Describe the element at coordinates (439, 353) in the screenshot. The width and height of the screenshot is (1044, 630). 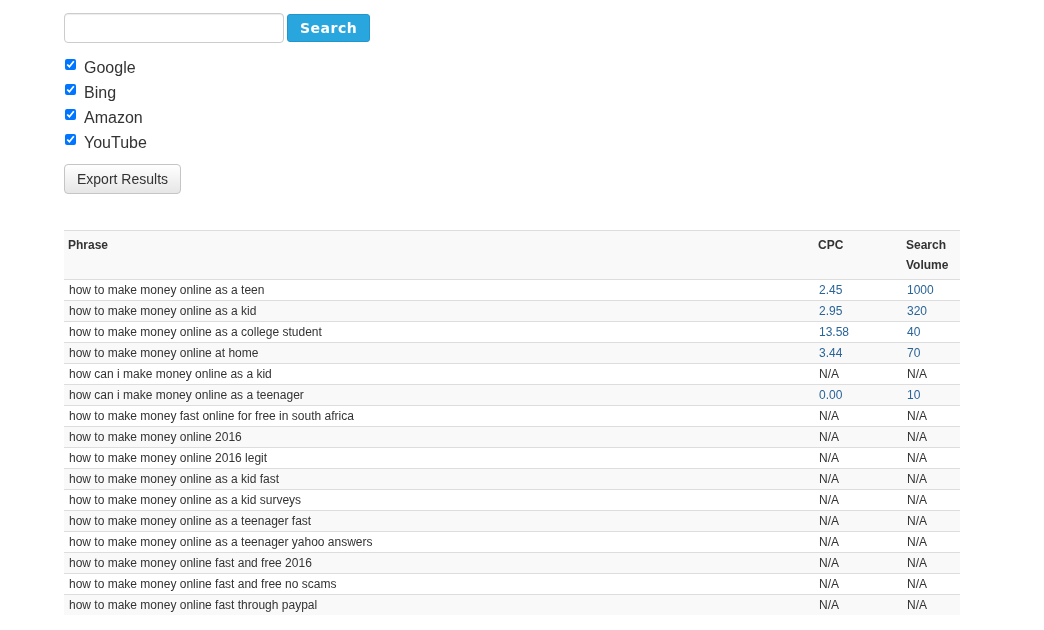
I see `table-cell: how to make money online at home` at that location.